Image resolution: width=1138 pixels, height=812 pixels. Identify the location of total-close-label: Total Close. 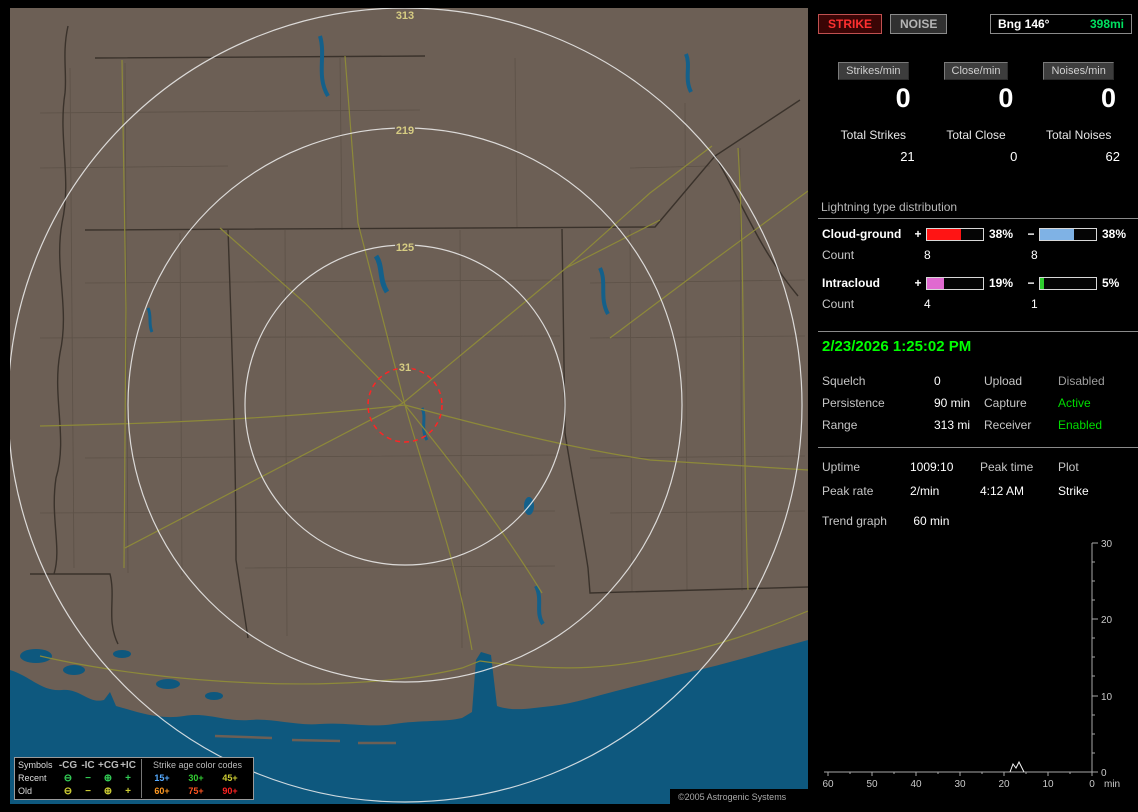
(976, 135).